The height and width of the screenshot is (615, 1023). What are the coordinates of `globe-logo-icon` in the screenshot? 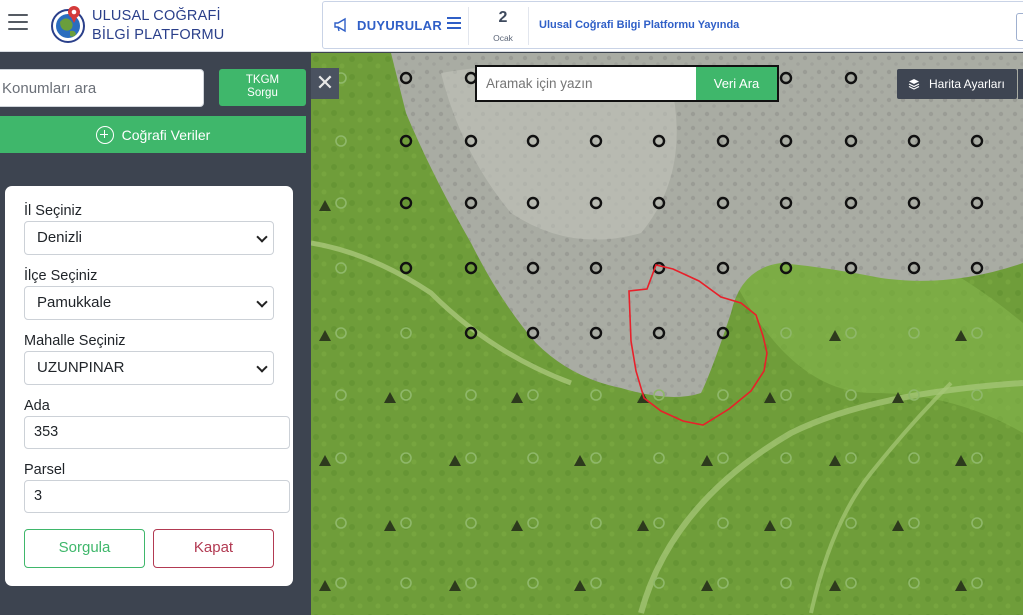 It's located at (68, 24).